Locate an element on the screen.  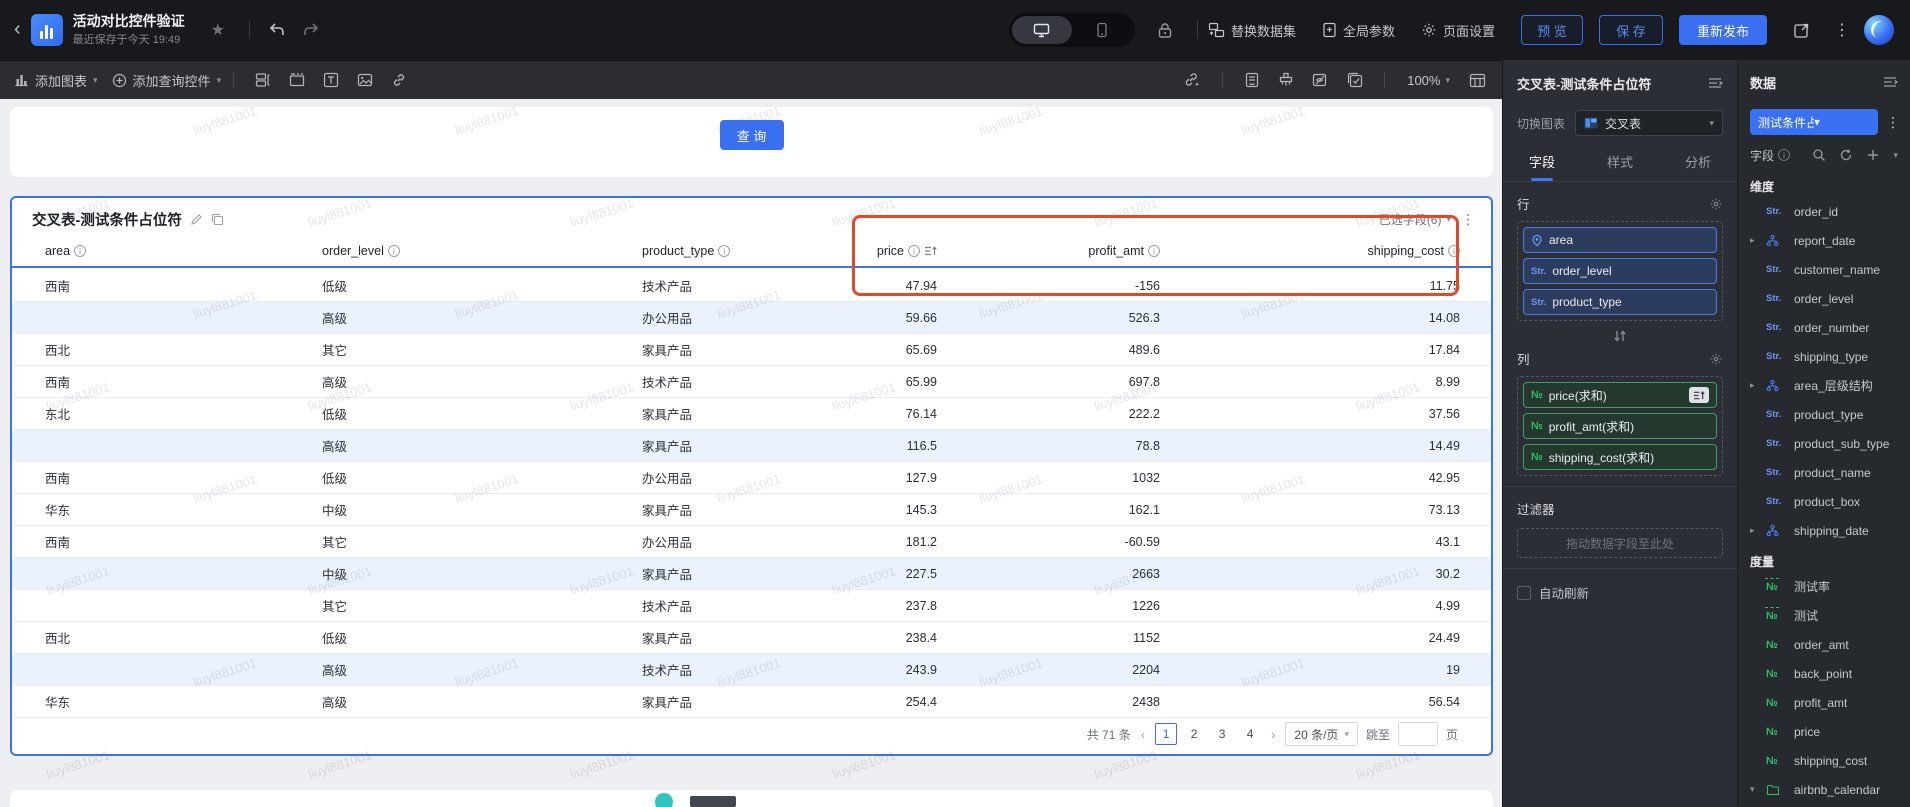
rows-gear-icon is located at coordinates (1716, 204).